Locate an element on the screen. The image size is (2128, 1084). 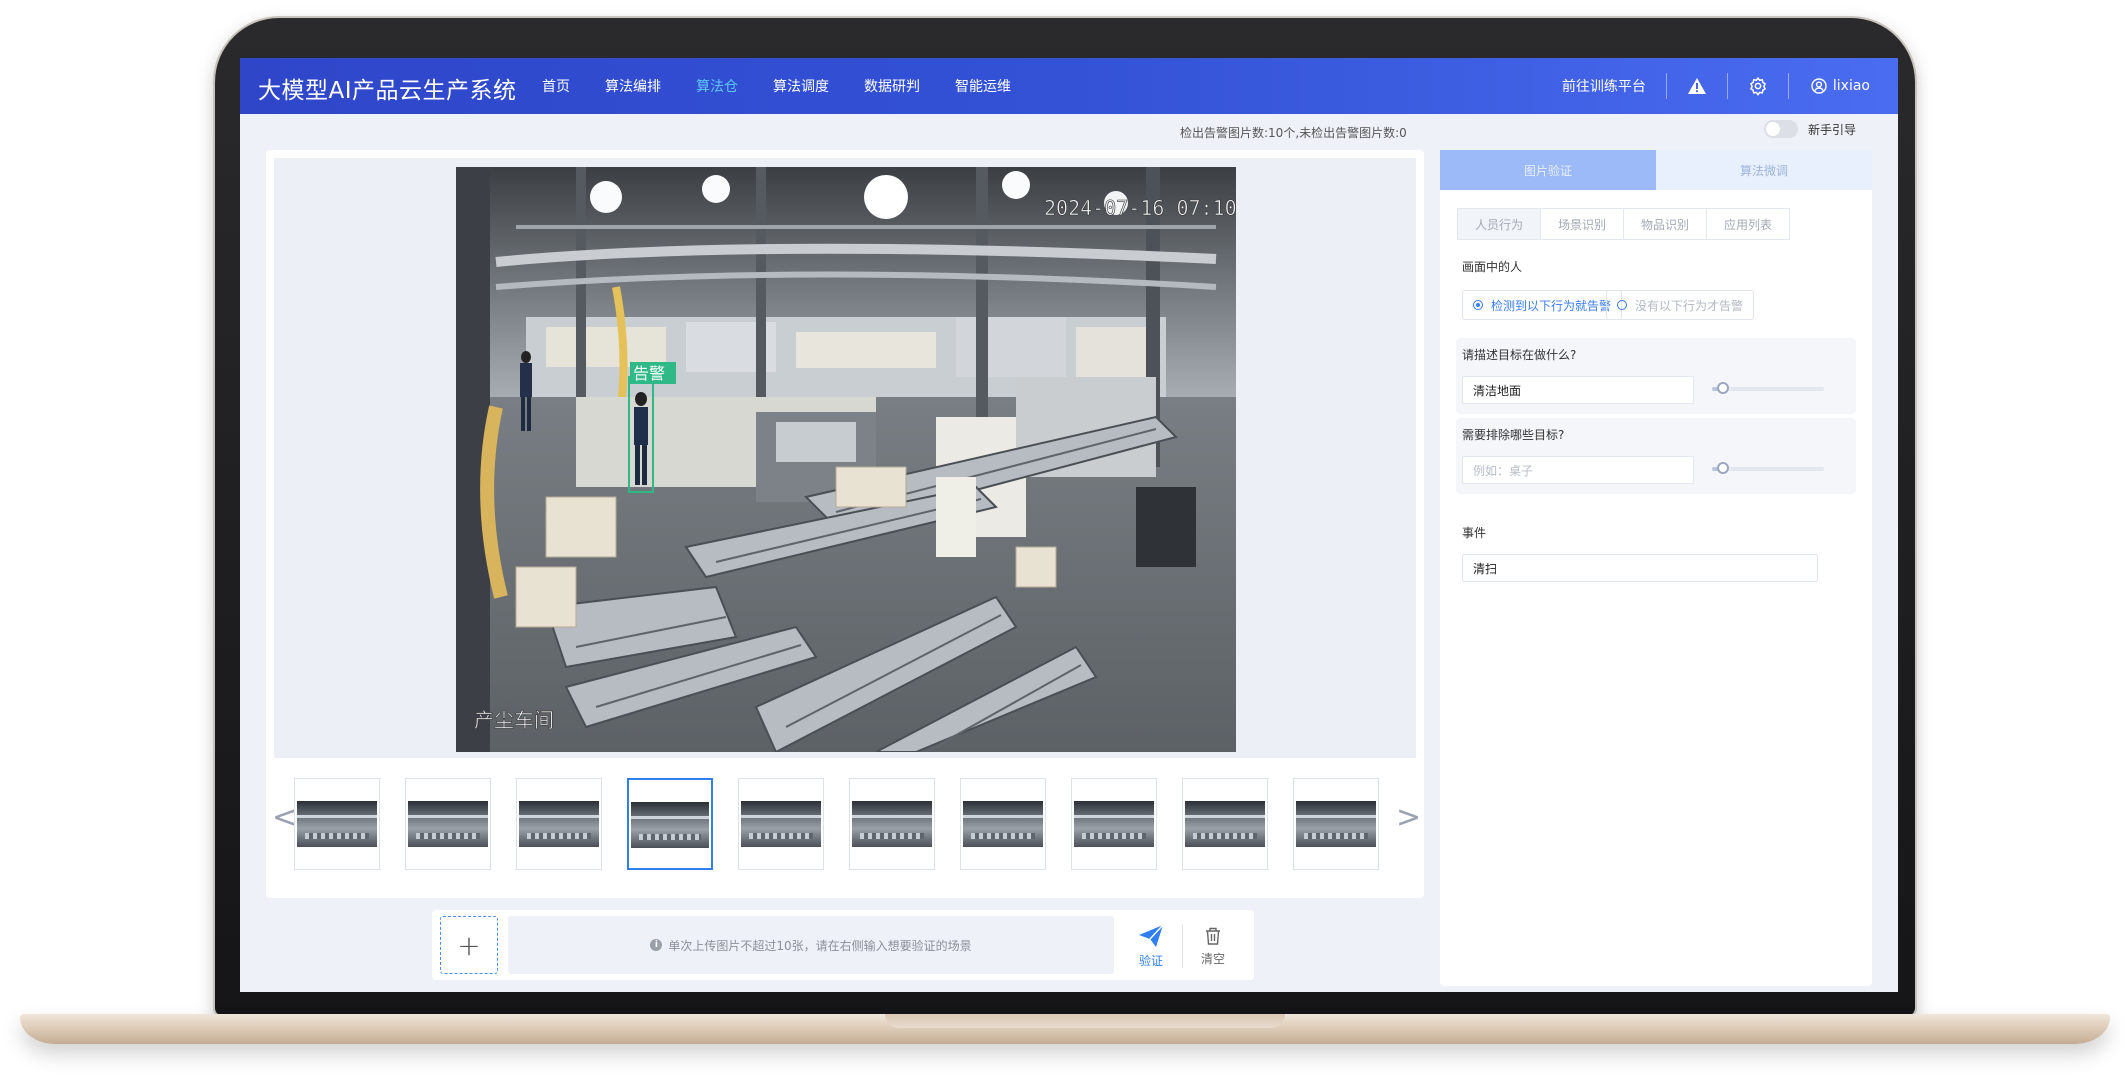
clear-label: 清空 is located at coordinates (1212, 958).